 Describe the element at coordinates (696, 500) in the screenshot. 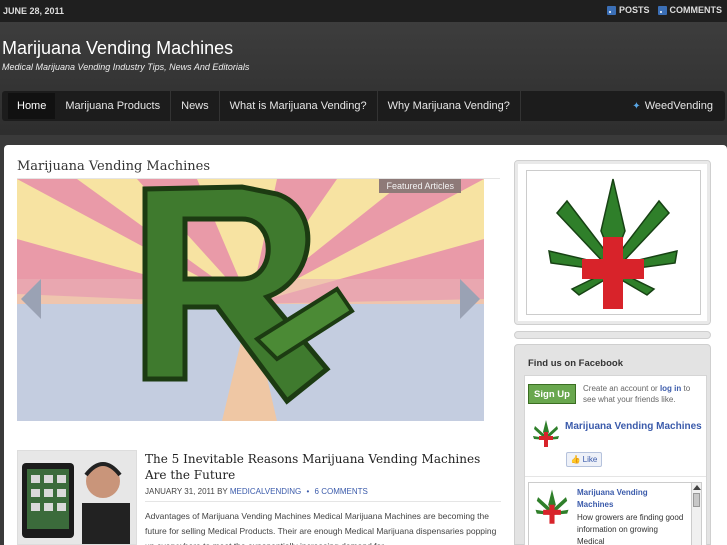

I see `scroll-thumb` at that location.